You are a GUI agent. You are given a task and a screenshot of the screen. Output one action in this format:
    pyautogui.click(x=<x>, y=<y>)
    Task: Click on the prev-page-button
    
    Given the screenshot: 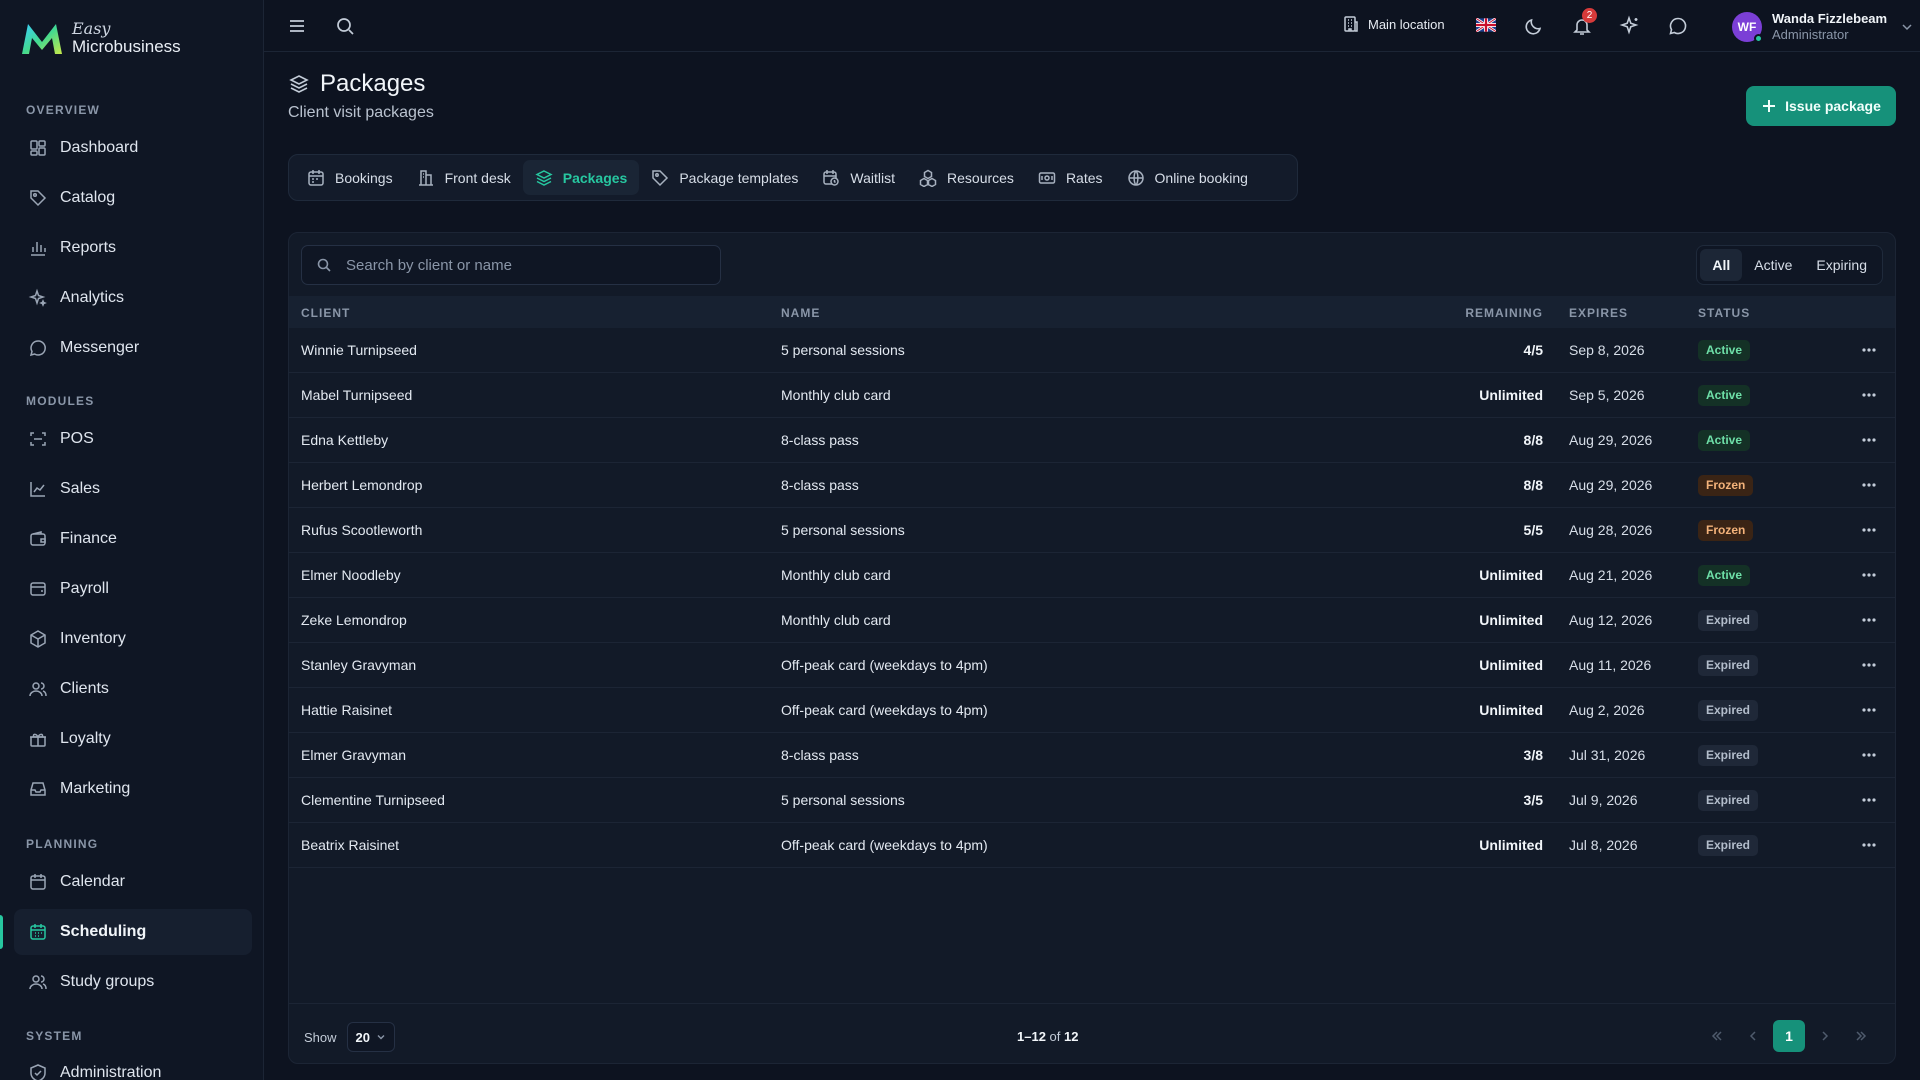 What is the action you would take?
    pyautogui.click(x=1753, y=1036)
    